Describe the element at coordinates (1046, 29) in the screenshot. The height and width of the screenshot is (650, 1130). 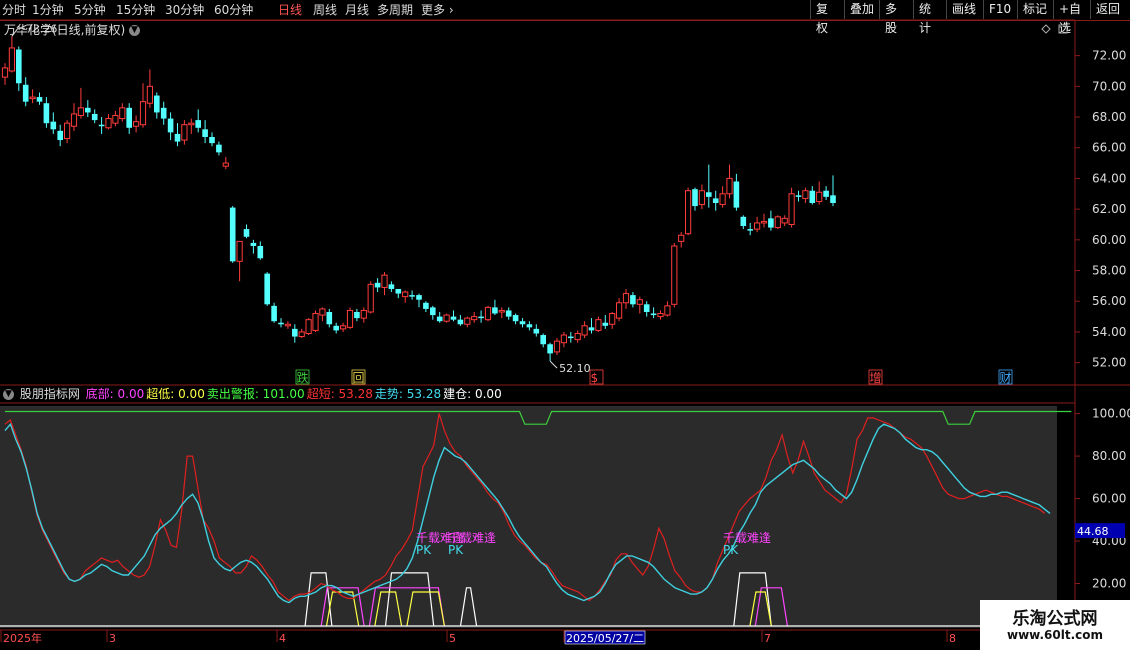
I see `diamond-icon` at that location.